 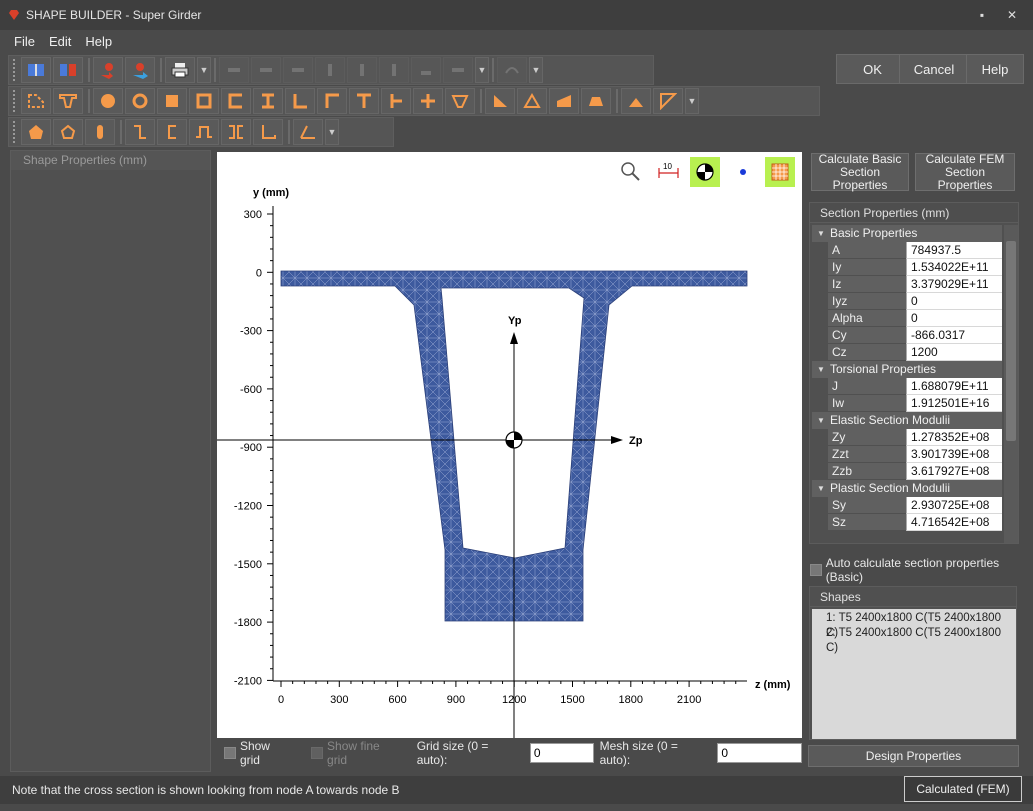 I want to click on property-row: Cy -866.0317, so click(x=907, y=335).